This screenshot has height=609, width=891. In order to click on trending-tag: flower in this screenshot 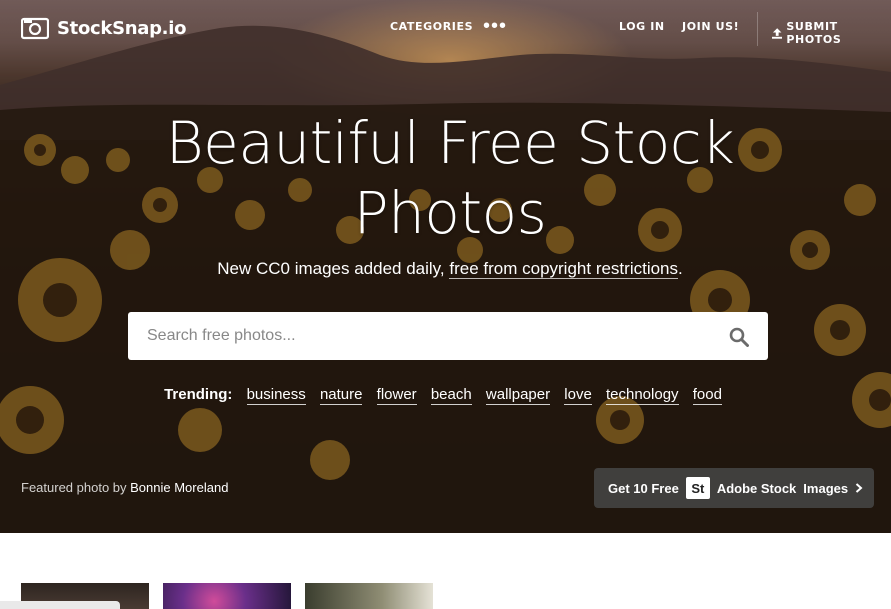, I will do `click(396, 395)`.